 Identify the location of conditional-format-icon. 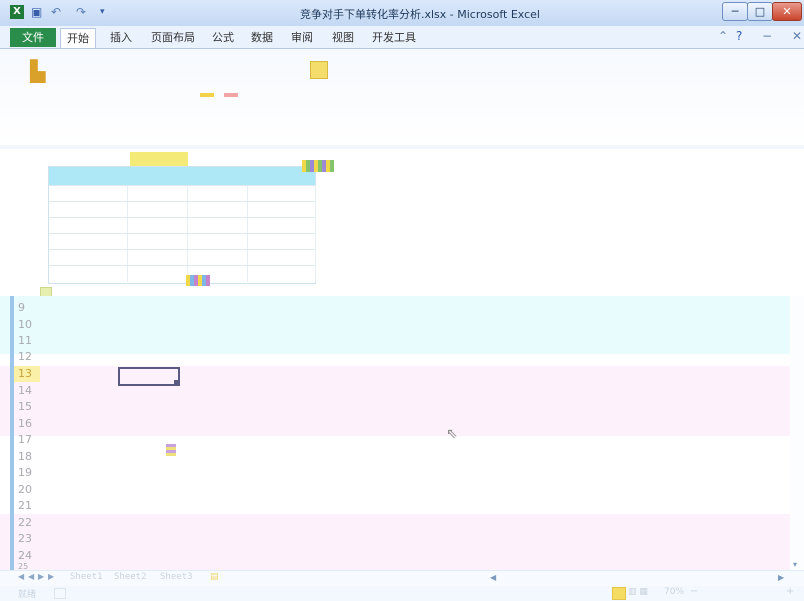
(318, 166).